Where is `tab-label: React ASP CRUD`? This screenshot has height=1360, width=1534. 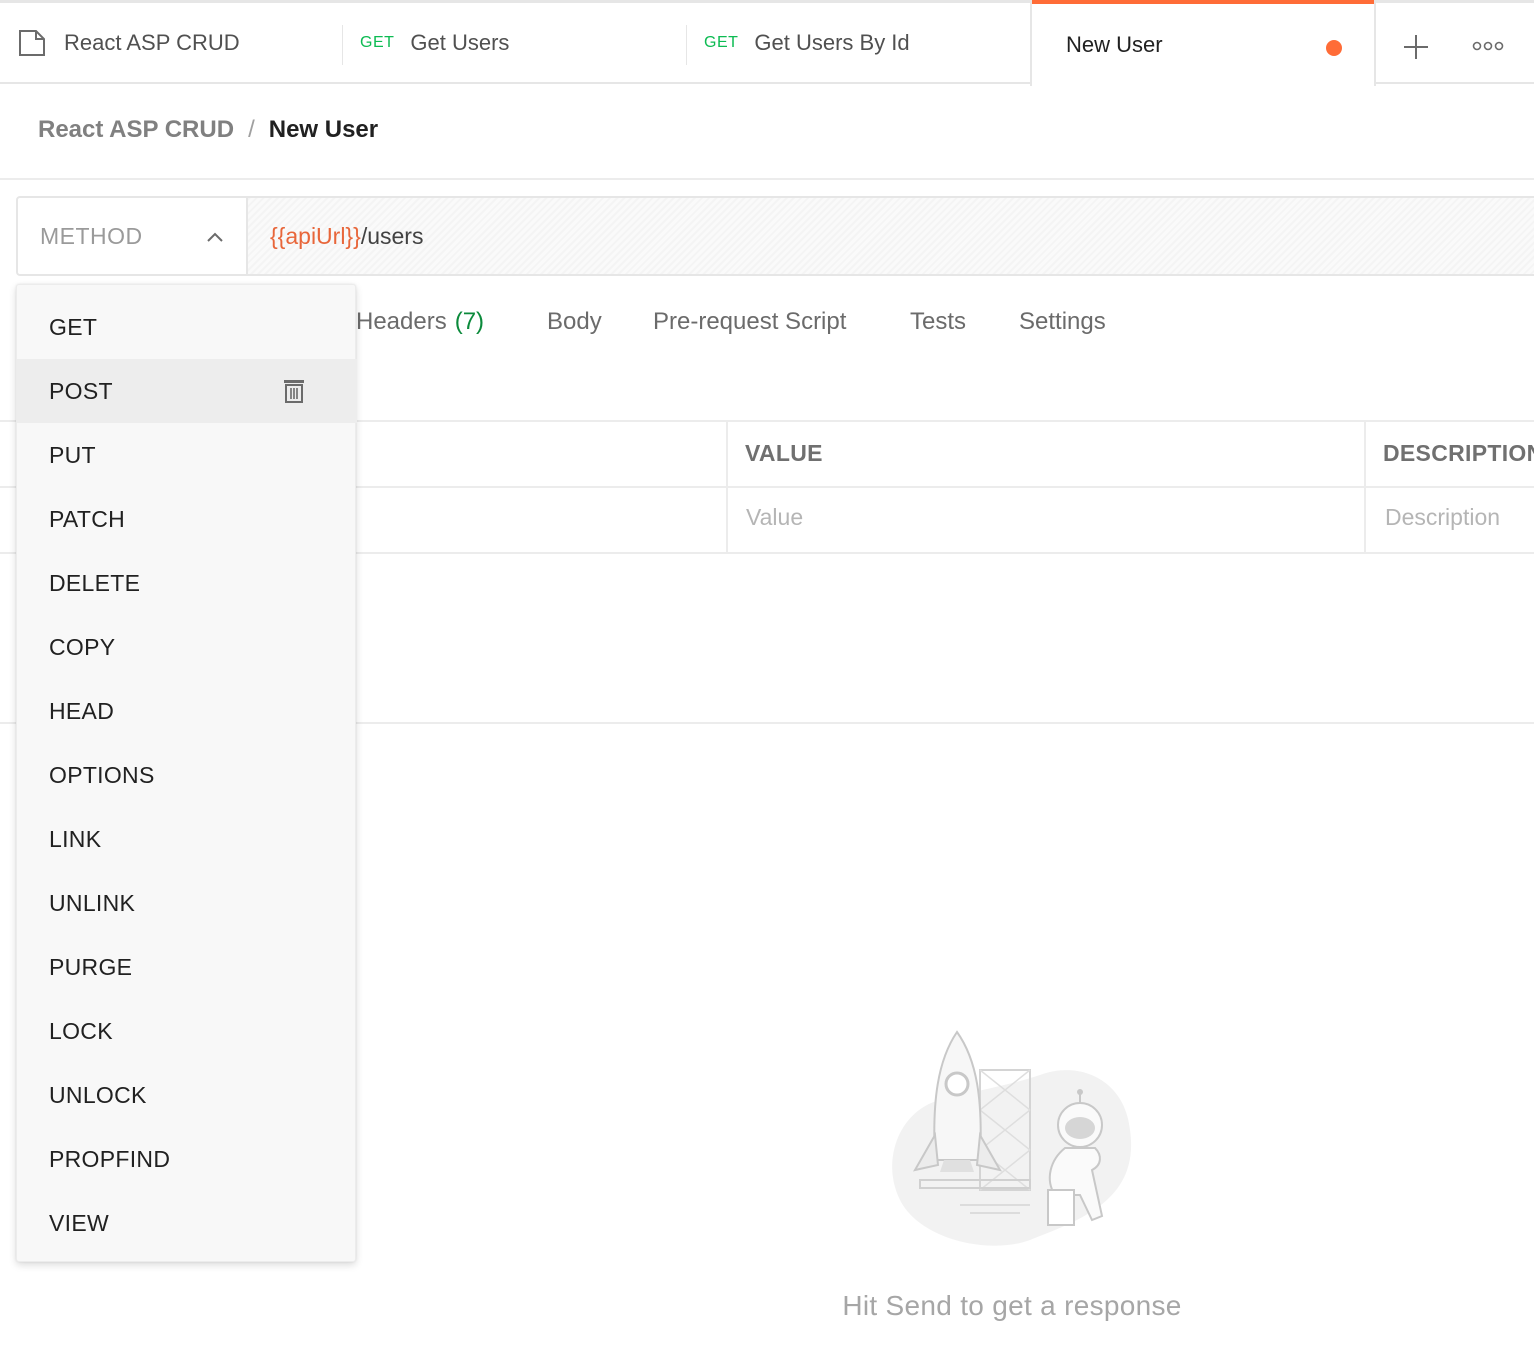
tab-label: React ASP CRUD is located at coordinates (152, 42).